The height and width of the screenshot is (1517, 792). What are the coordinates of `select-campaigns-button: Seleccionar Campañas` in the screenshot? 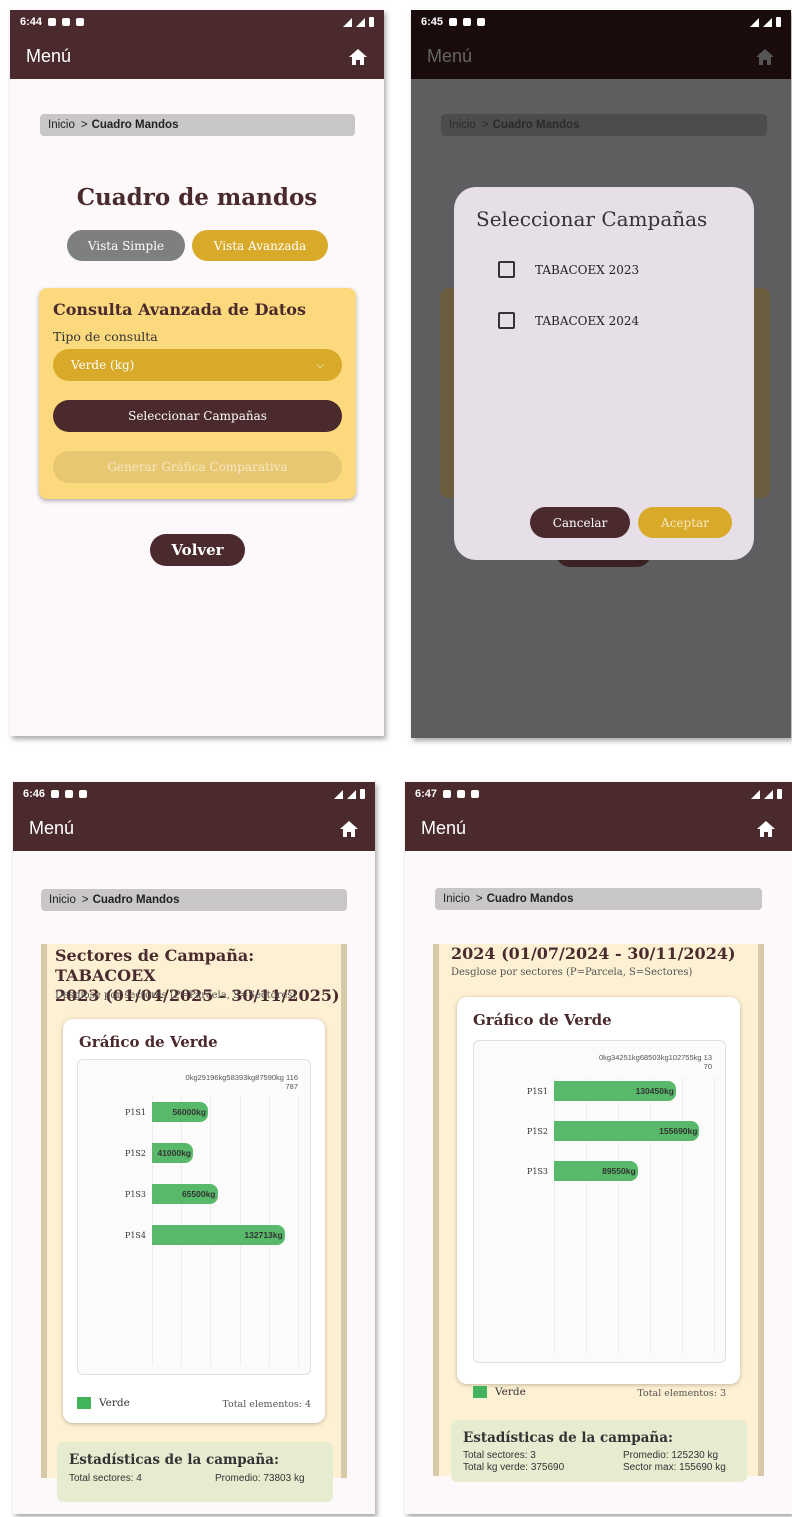 It's located at (197, 416).